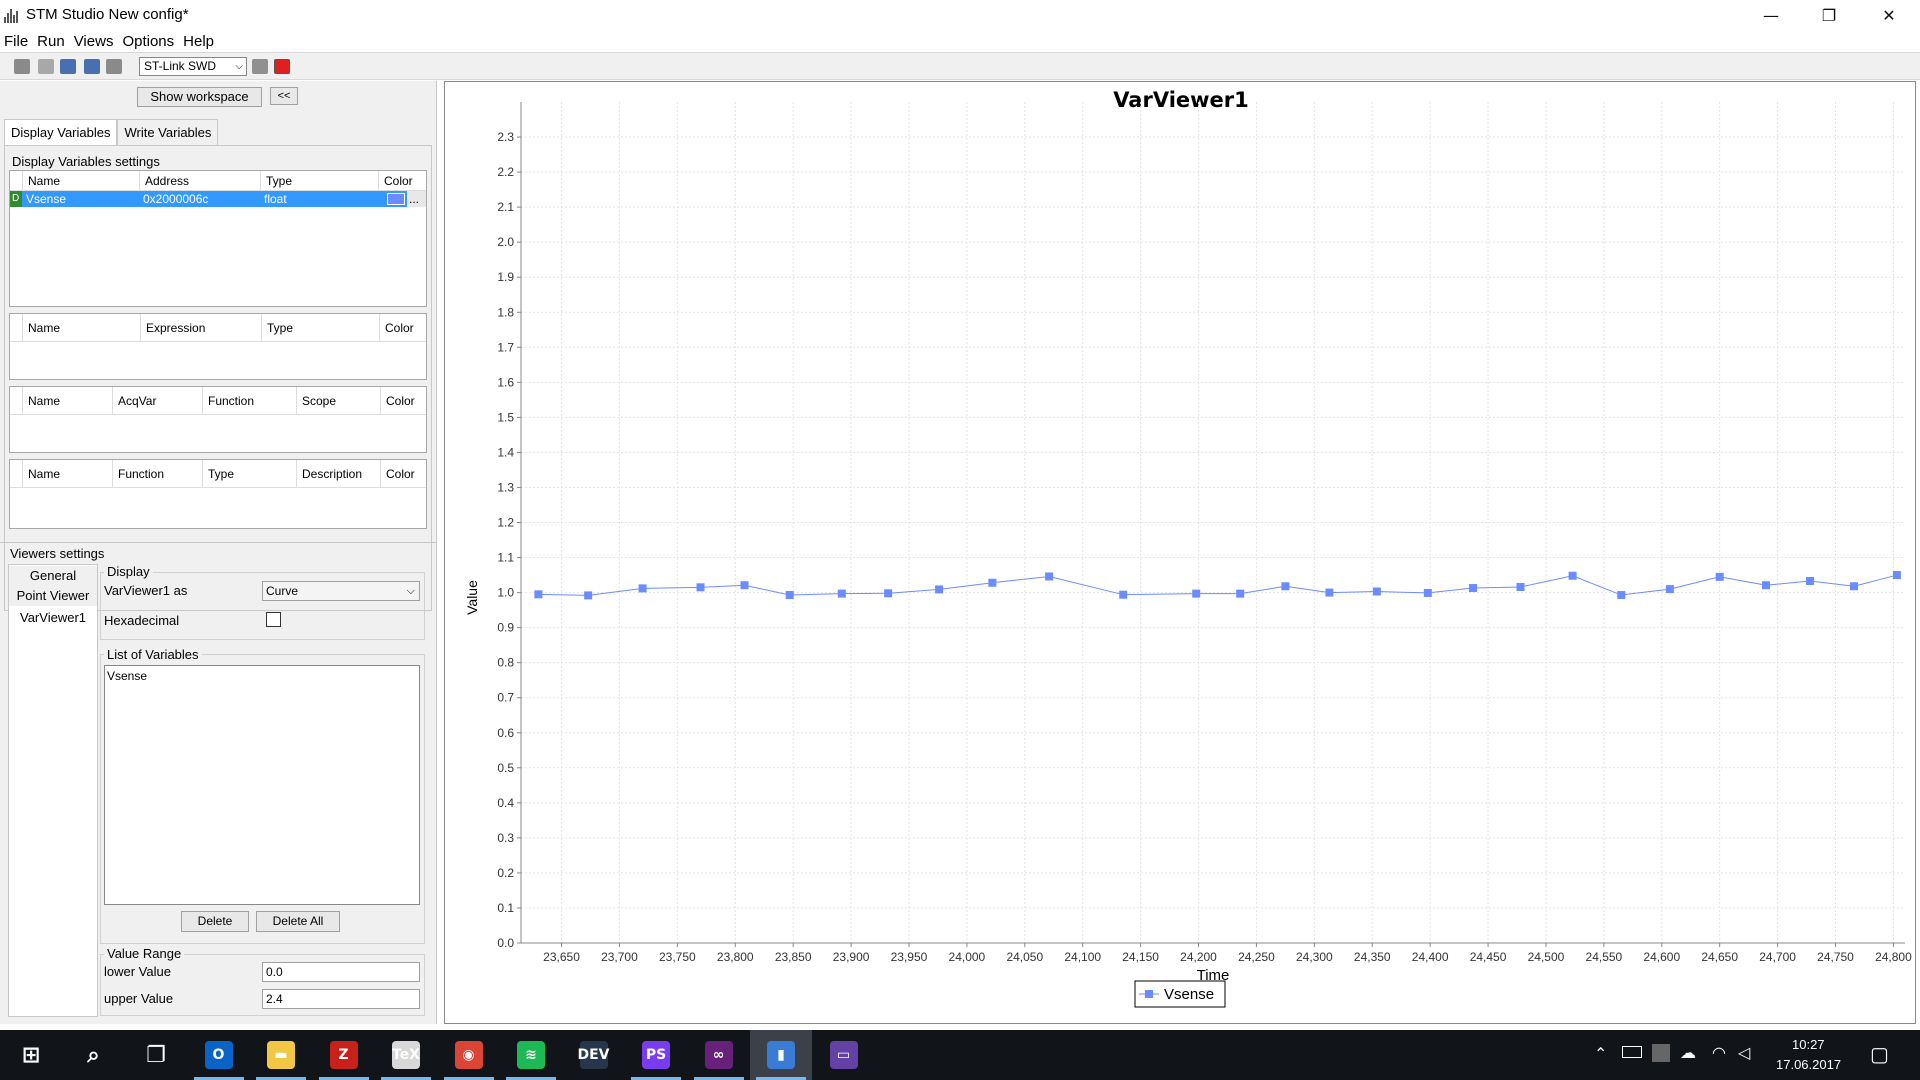  What do you see at coordinates (46, 66) in the screenshot?
I see `new-icon` at bounding box center [46, 66].